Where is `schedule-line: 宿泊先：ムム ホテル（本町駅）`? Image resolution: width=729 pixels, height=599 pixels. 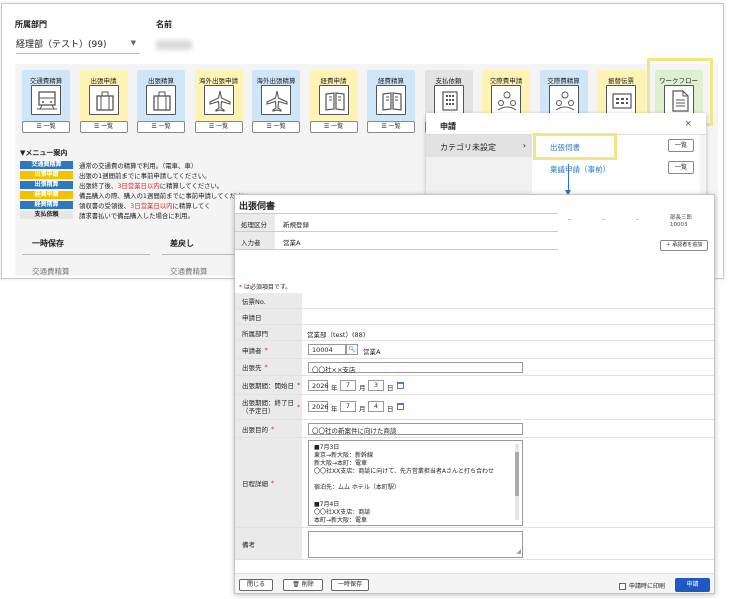 schedule-line: 宿泊先：ムム ホテル（本町駅） is located at coordinates (357, 488).